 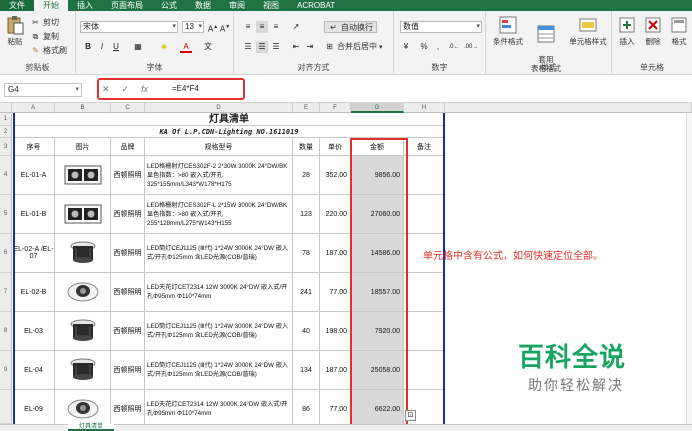 What do you see at coordinates (653, 30) in the screenshot?
I see `delete-cells-button: 删除` at bounding box center [653, 30].